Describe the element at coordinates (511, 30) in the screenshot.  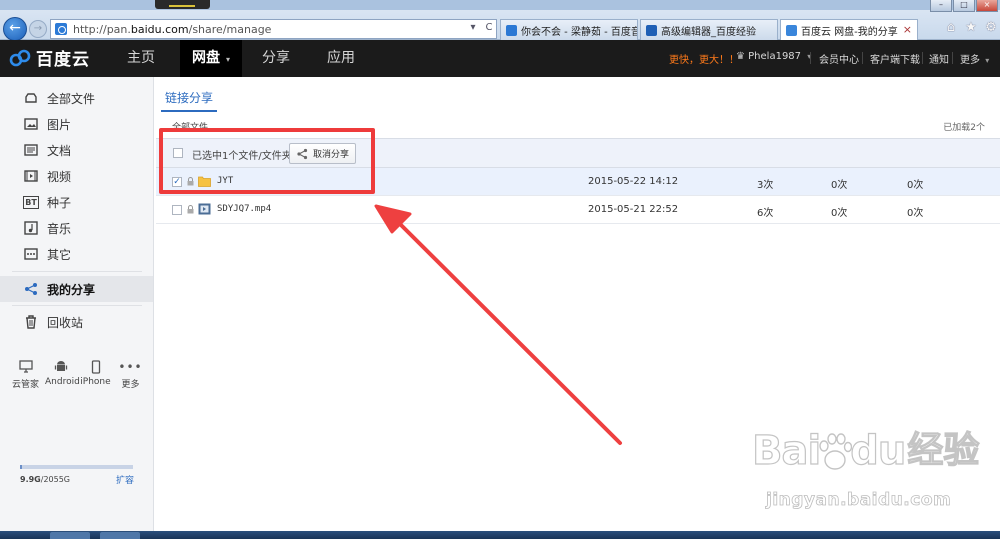
I see `music-favicon-icon` at that location.